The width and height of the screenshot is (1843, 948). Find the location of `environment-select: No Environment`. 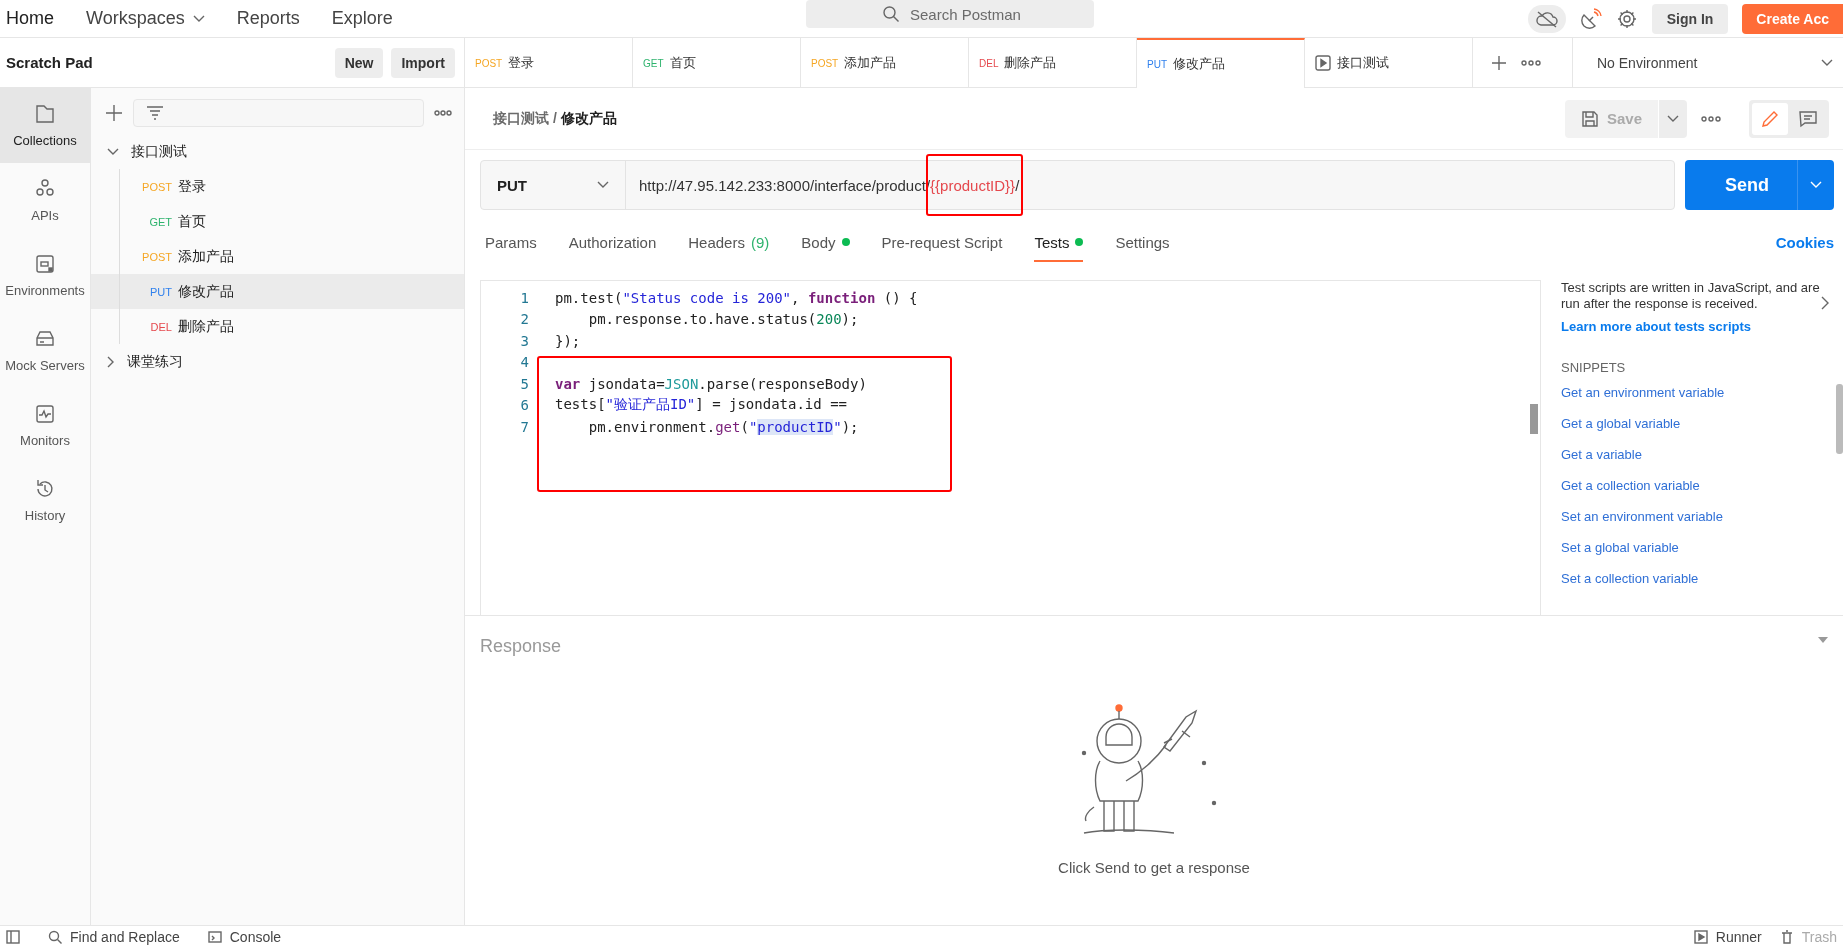

environment-select: No Environment is located at coordinates (1707, 62).